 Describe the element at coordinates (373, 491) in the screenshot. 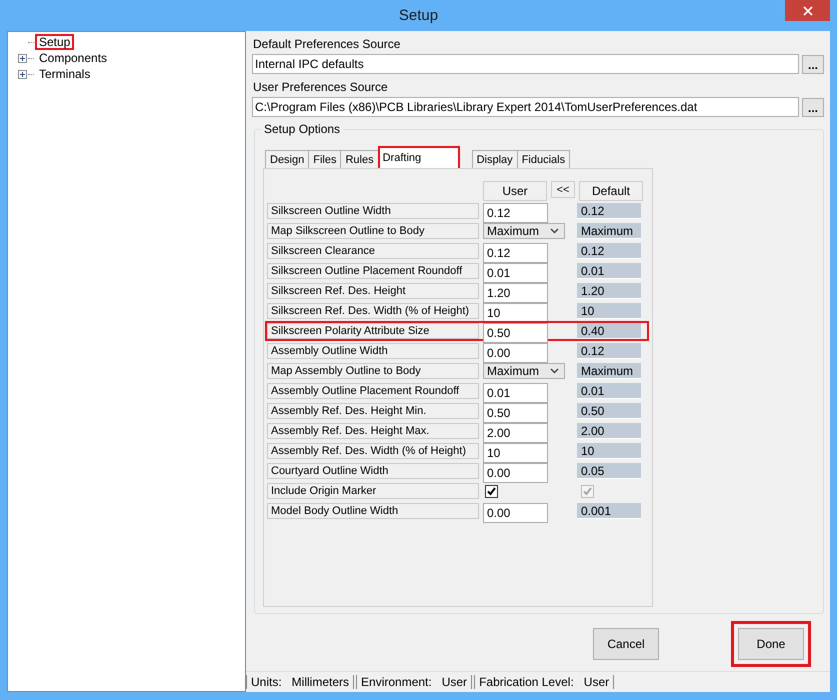

I see `setting-label: Include Origin Marker` at that location.